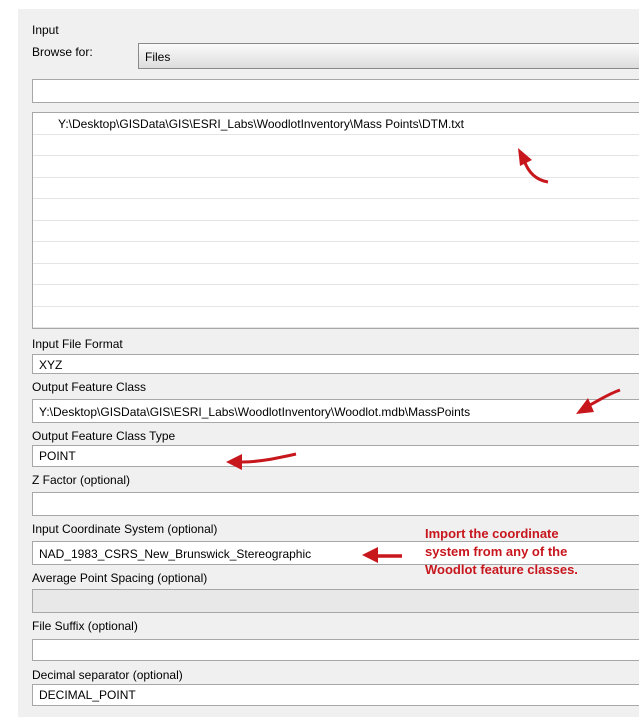 The width and height of the screenshot is (639, 726). Describe the element at coordinates (335, 364) in the screenshot. I see `input-file-format-field: XYZ` at that location.